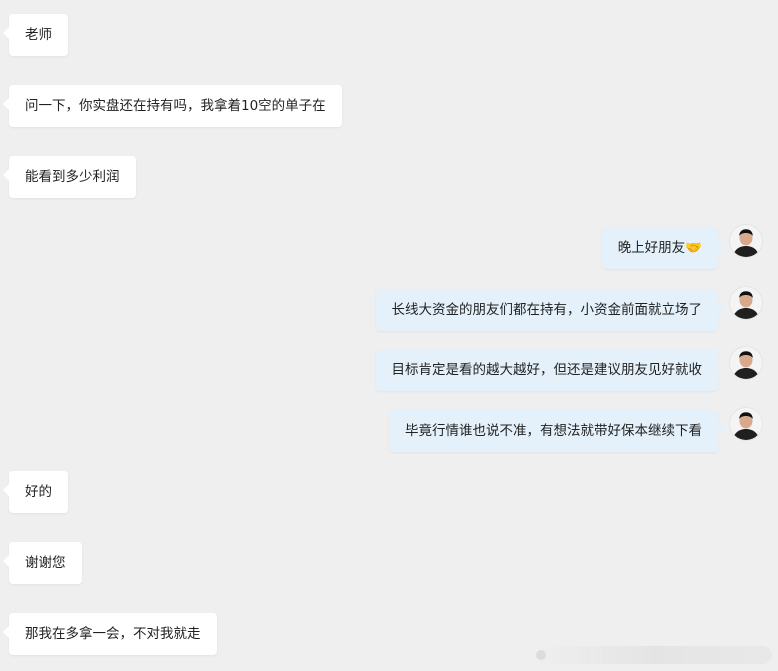  What do you see at coordinates (172, 106) in the screenshot?
I see `incoming-message: 问一下，你实盘还在持有吗，我拿着10空的单子在` at bounding box center [172, 106].